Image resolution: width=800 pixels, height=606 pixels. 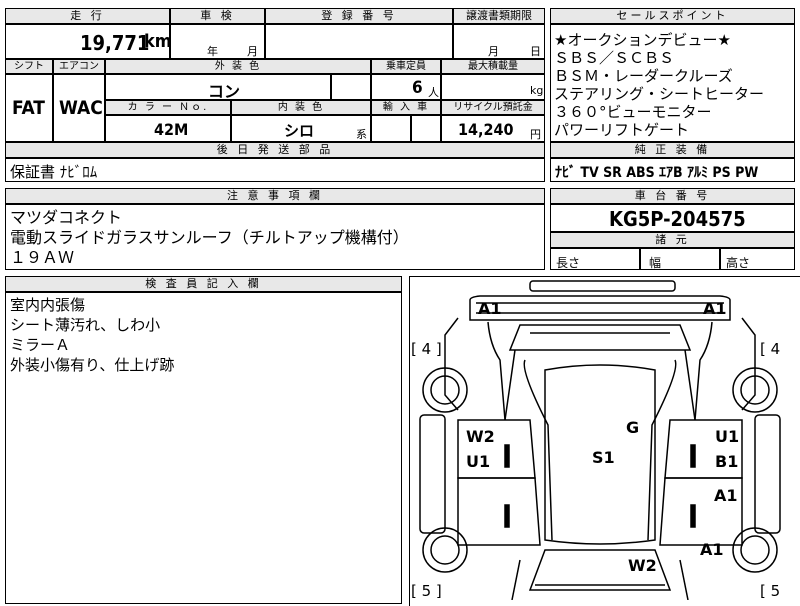 What do you see at coordinates (642, 565) in the screenshot?
I see `damage-rear-w: W2` at bounding box center [642, 565].